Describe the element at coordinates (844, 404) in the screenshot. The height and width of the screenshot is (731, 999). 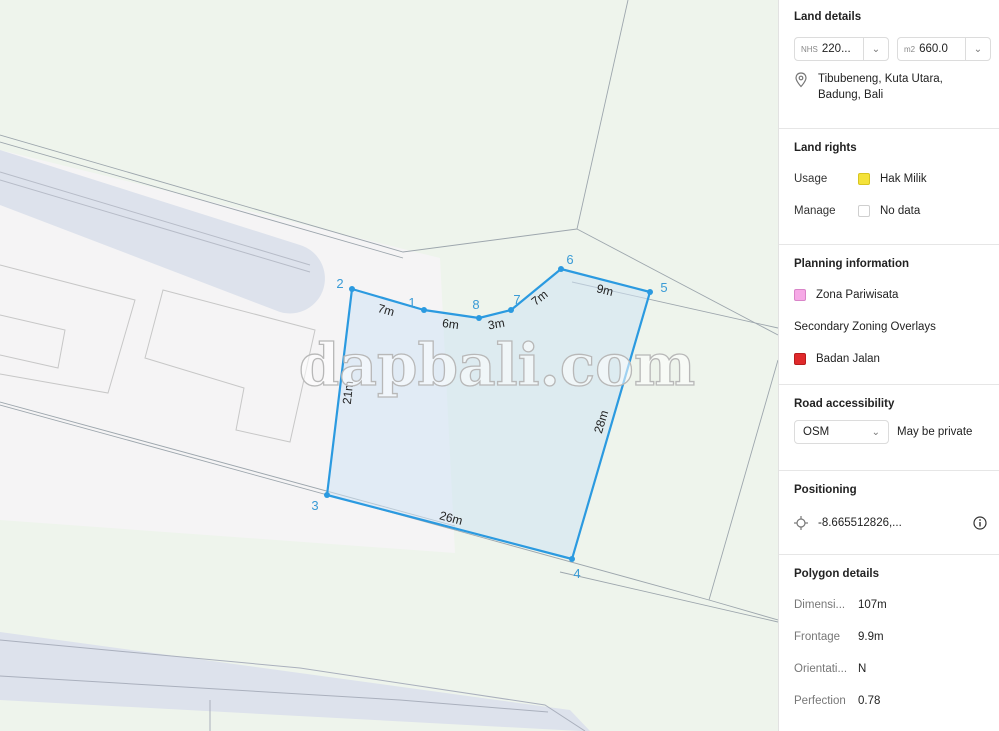
I see `section-title: Road accessibility` at that location.